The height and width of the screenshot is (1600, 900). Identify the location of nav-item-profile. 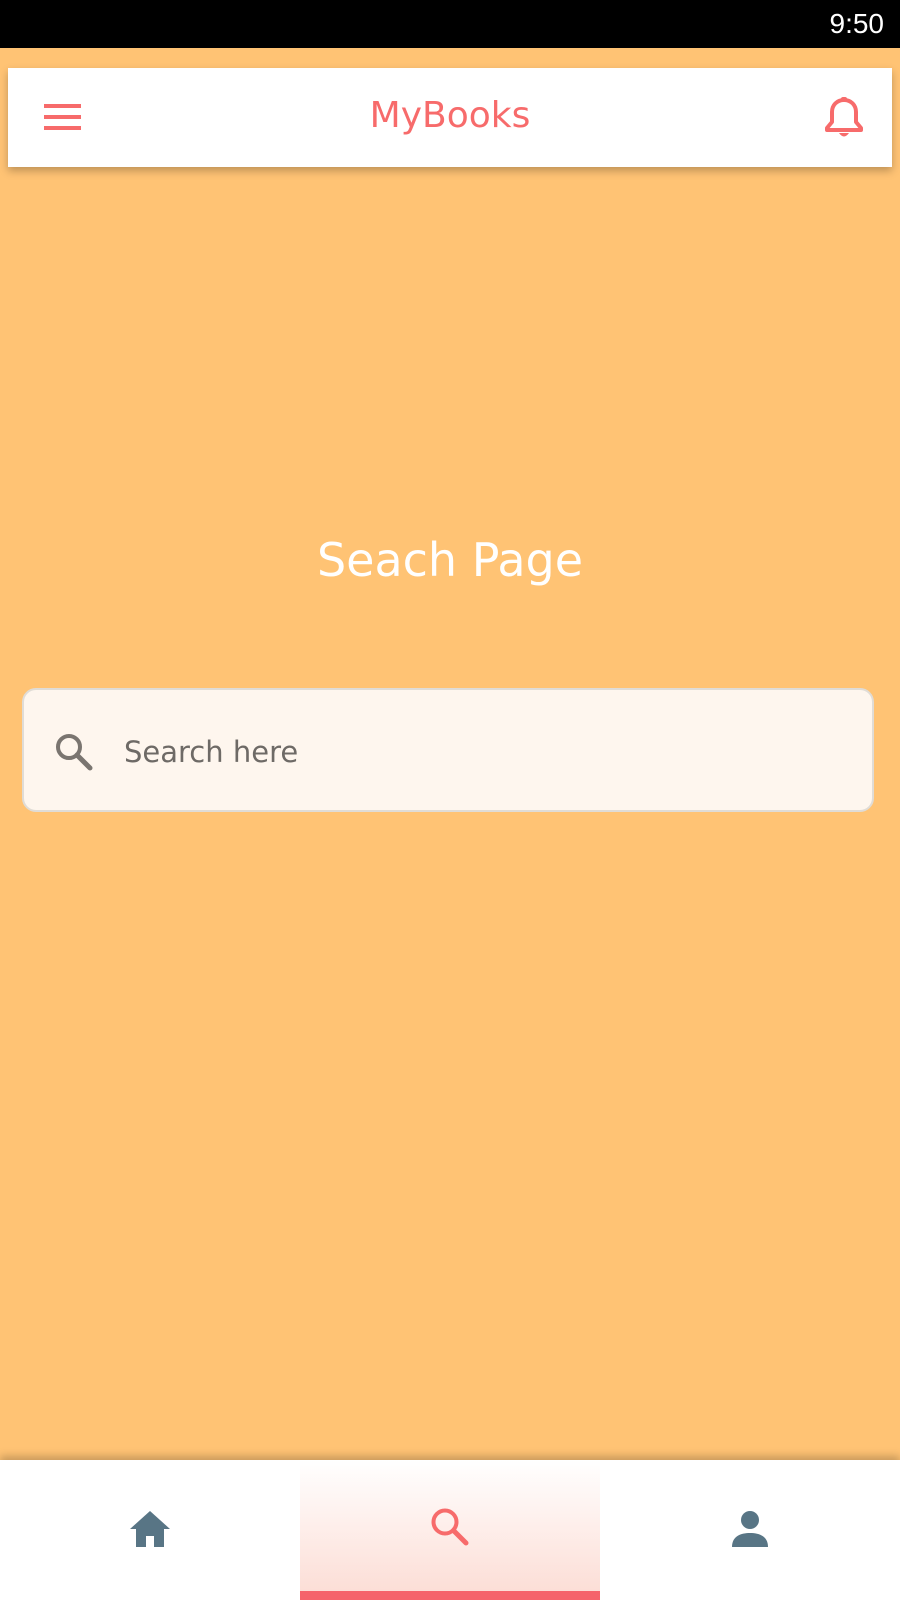
(750, 1530).